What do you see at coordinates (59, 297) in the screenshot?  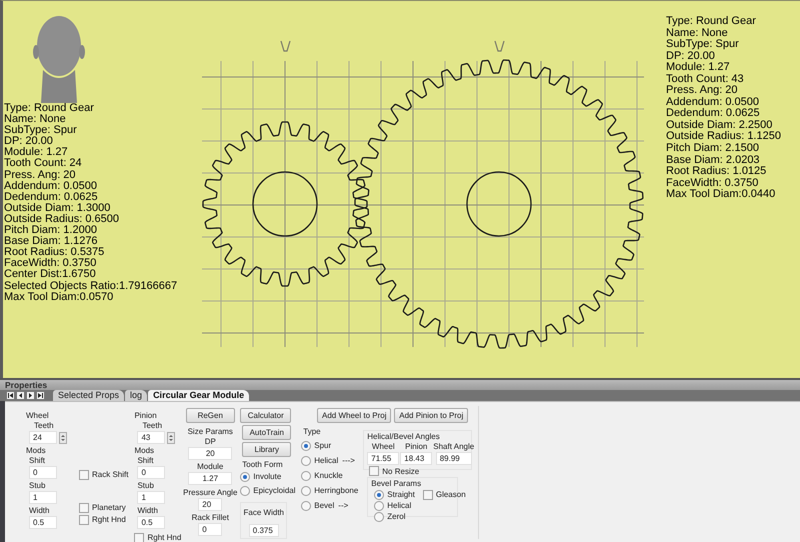 I see `property-line: Max Tool Diam:0.0570` at bounding box center [59, 297].